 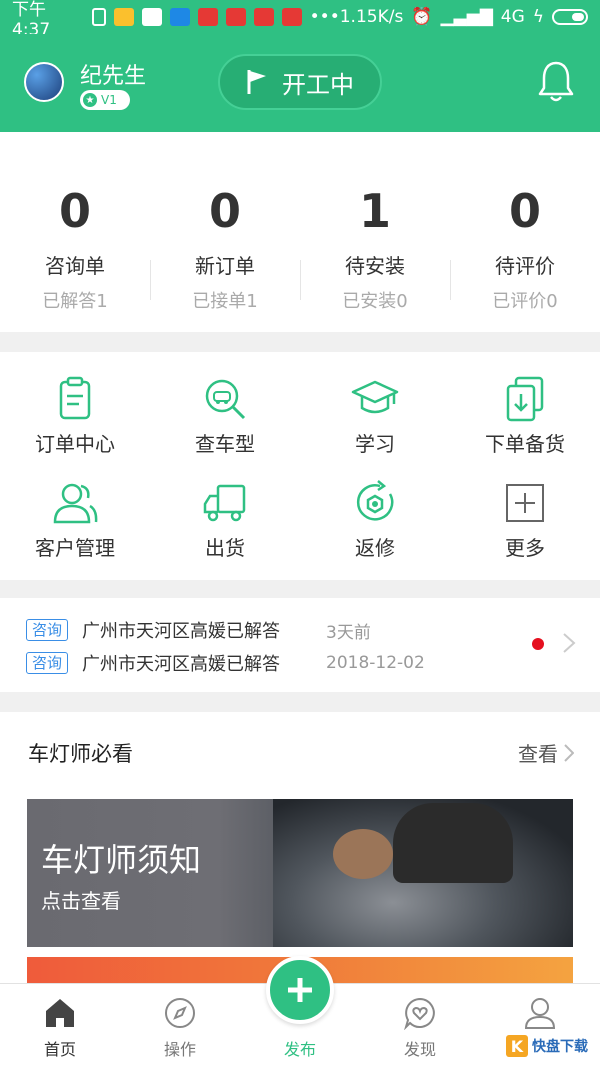 I want to click on work-status-label: 开工中, so click(x=318, y=84).